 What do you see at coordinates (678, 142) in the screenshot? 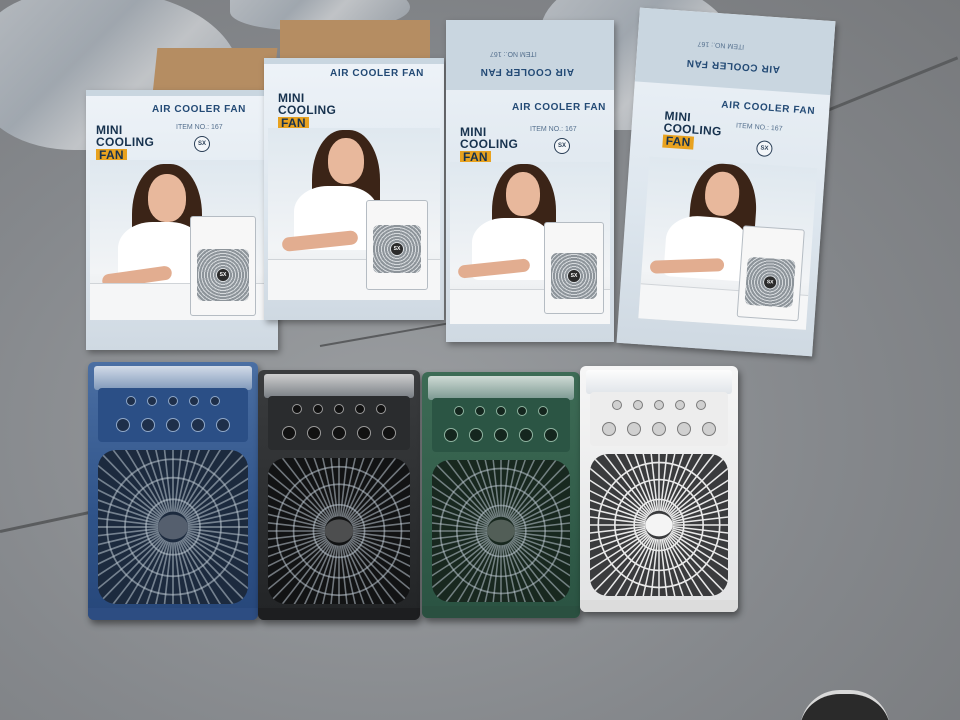
I see `brand-accent: FAN` at bounding box center [678, 142].